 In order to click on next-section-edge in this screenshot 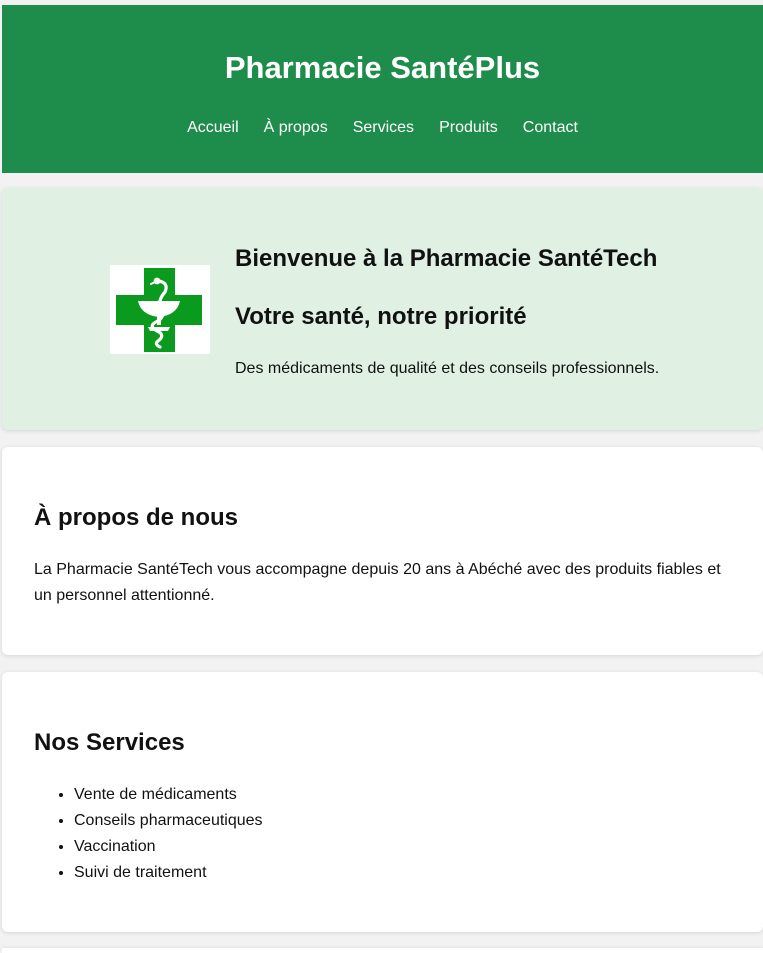, I will do `click(382, 950)`.